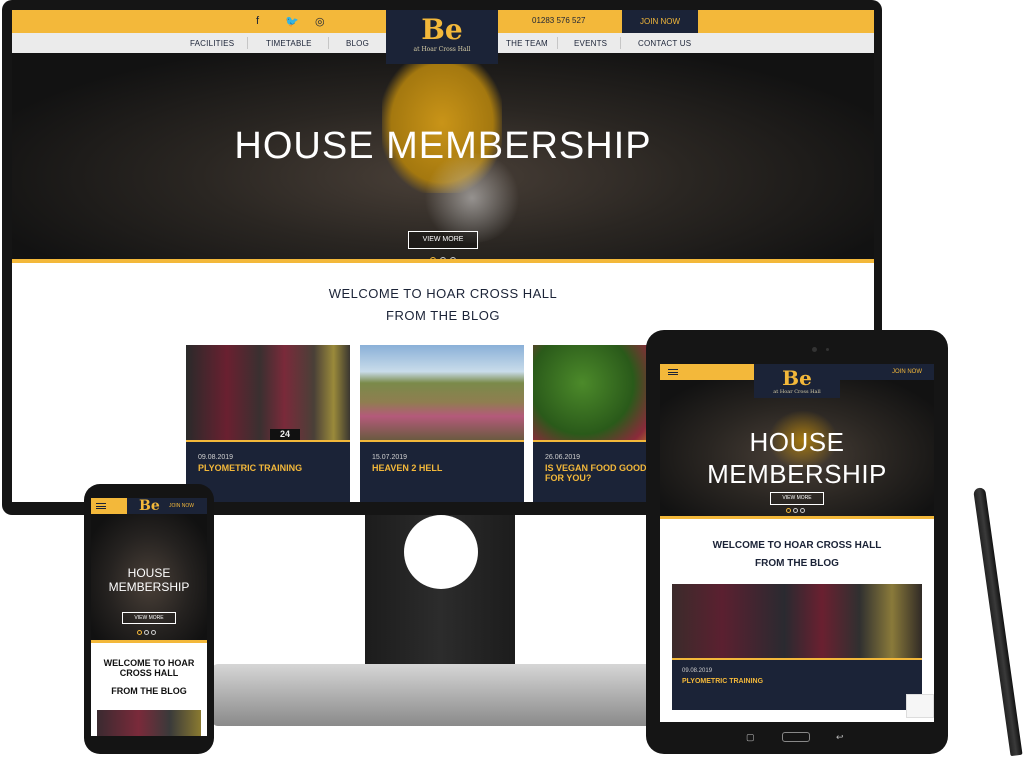  I want to click on mobile-slider-dots, so click(146, 632).